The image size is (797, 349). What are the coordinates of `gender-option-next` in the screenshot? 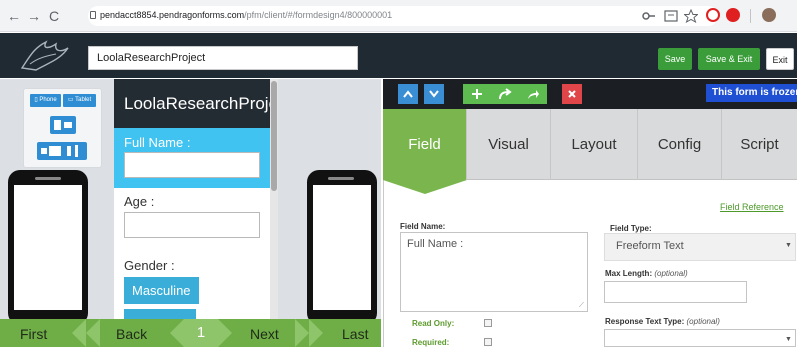 It's located at (160, 314).